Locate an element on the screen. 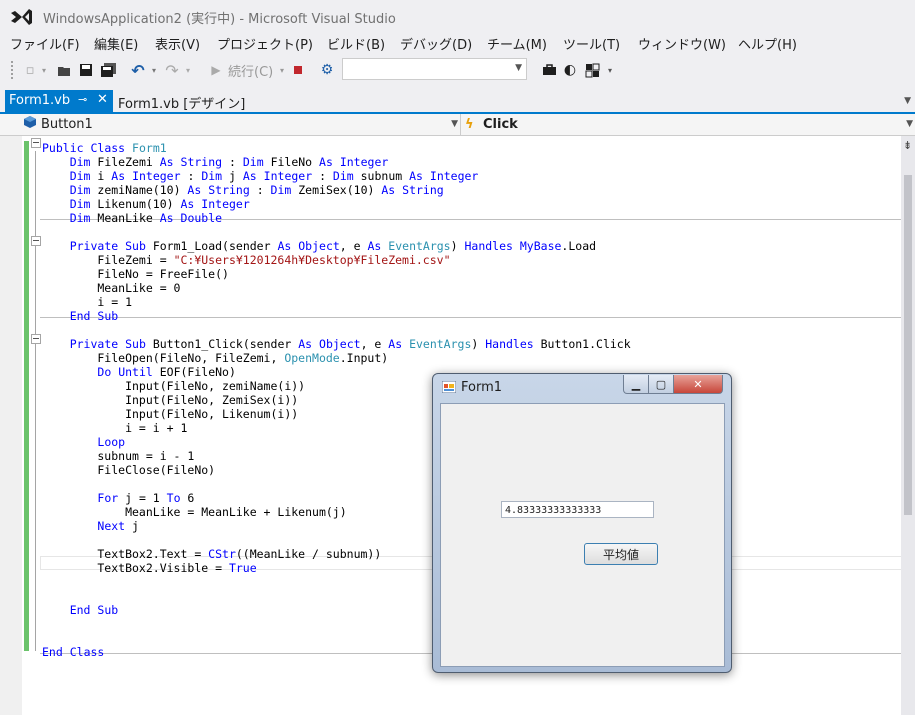  new-project-icon: ▫ is located at coordinates (30, 70).